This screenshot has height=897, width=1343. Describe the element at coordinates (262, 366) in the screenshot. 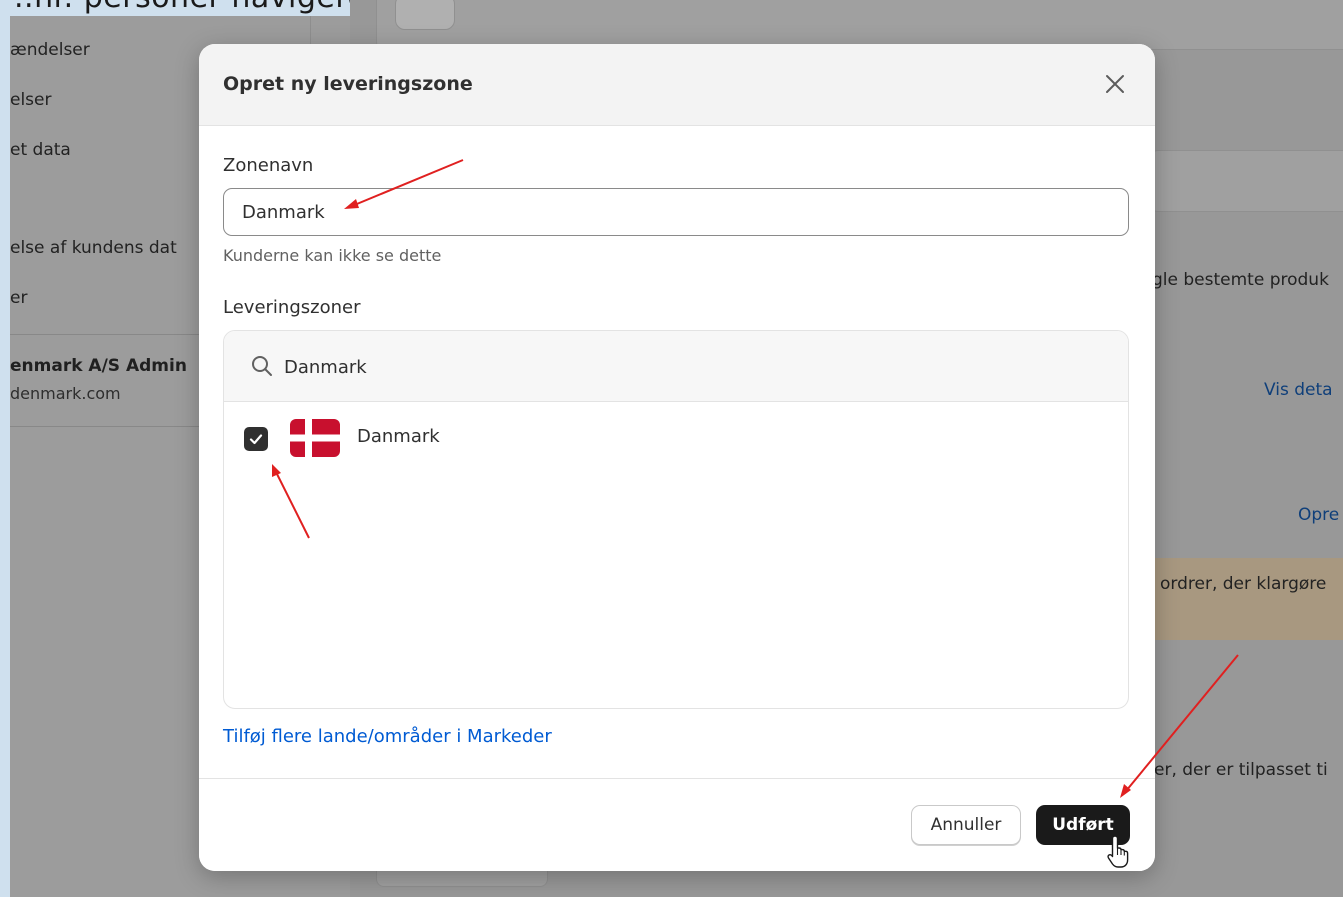

I see `search-icon` at that location.